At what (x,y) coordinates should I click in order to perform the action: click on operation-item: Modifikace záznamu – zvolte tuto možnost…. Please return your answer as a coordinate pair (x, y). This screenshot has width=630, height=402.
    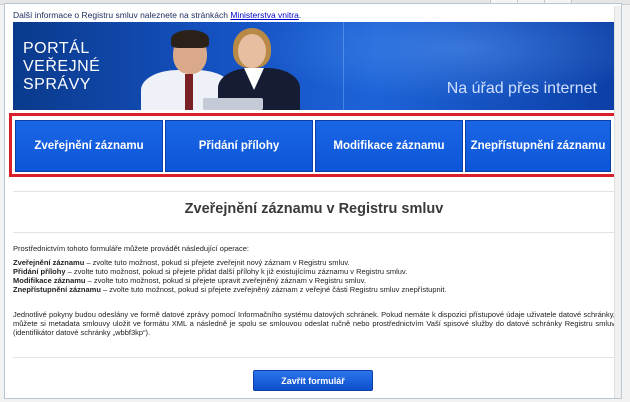
    Looking at the image, I should click on (189, 280).